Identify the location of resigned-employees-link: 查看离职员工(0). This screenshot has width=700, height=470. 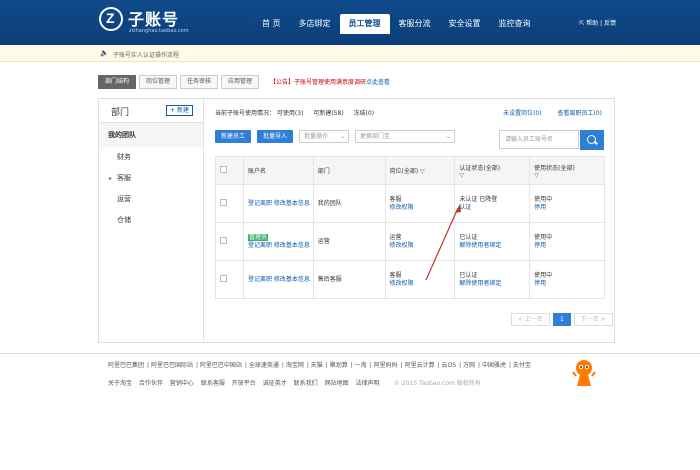
(580, 113).